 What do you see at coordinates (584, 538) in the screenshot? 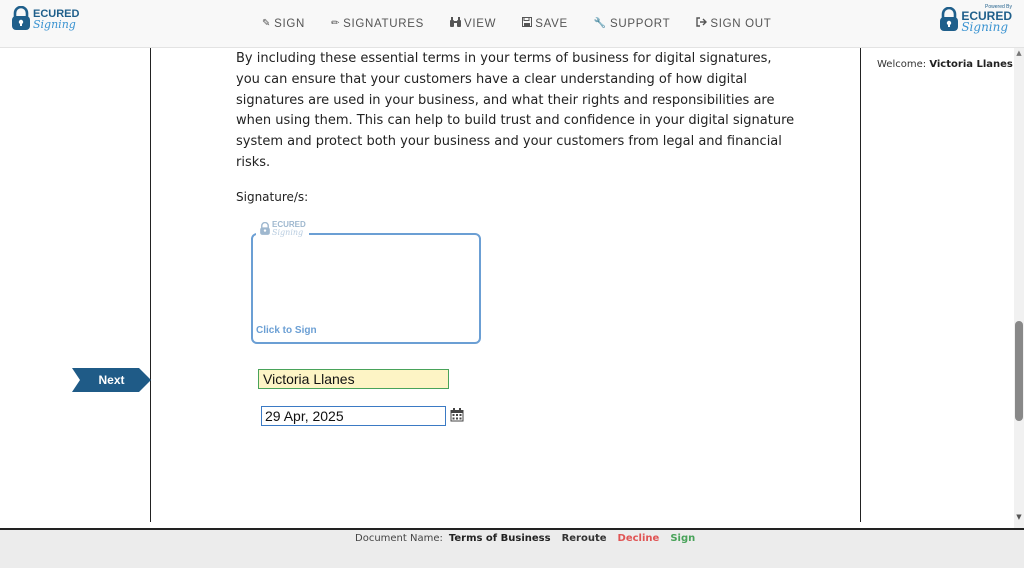
I see `reroute-button: Reroute` at bounding box center [584, 538].